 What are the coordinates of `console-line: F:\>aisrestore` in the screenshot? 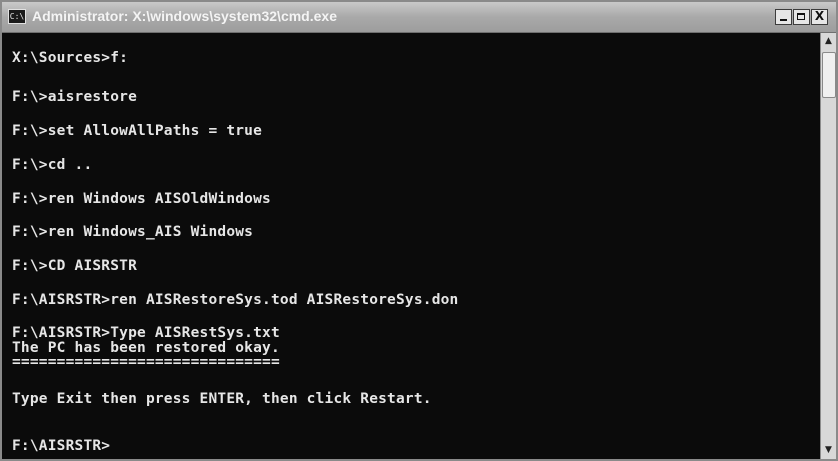 It's located at (75, 97).